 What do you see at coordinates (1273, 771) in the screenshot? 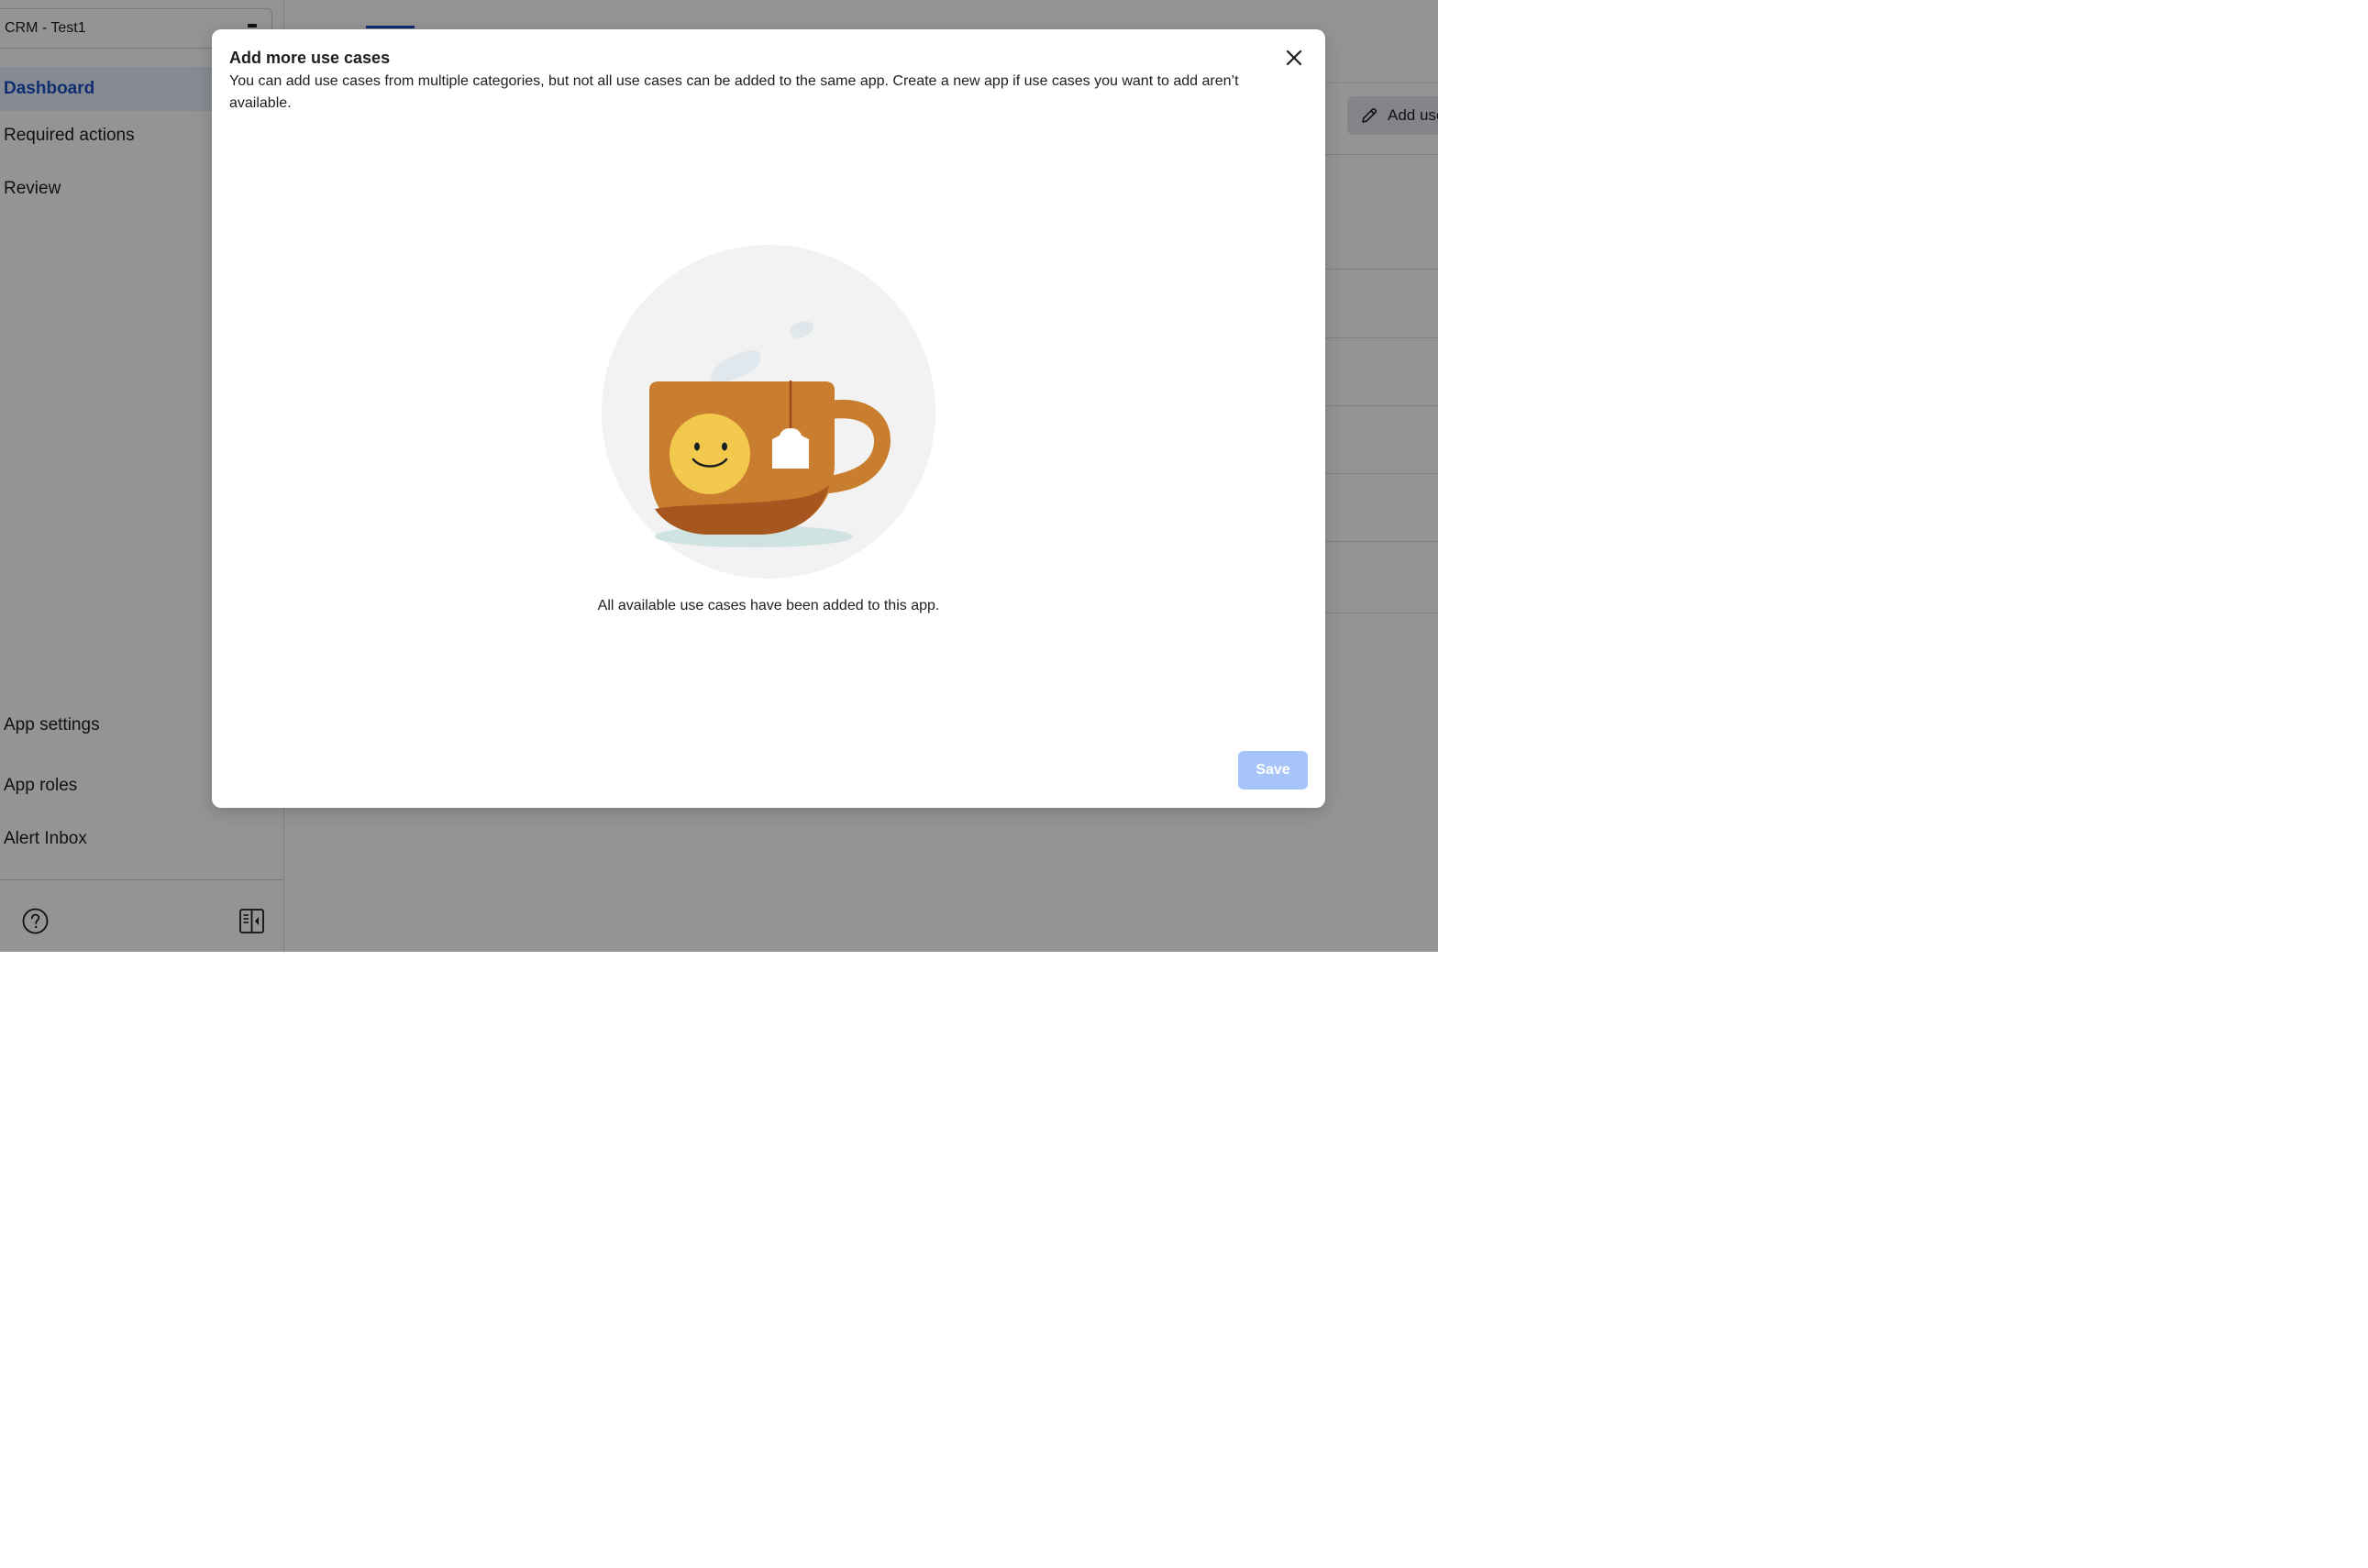
I see `save-button: Save` at bounding box center [1273, 771].